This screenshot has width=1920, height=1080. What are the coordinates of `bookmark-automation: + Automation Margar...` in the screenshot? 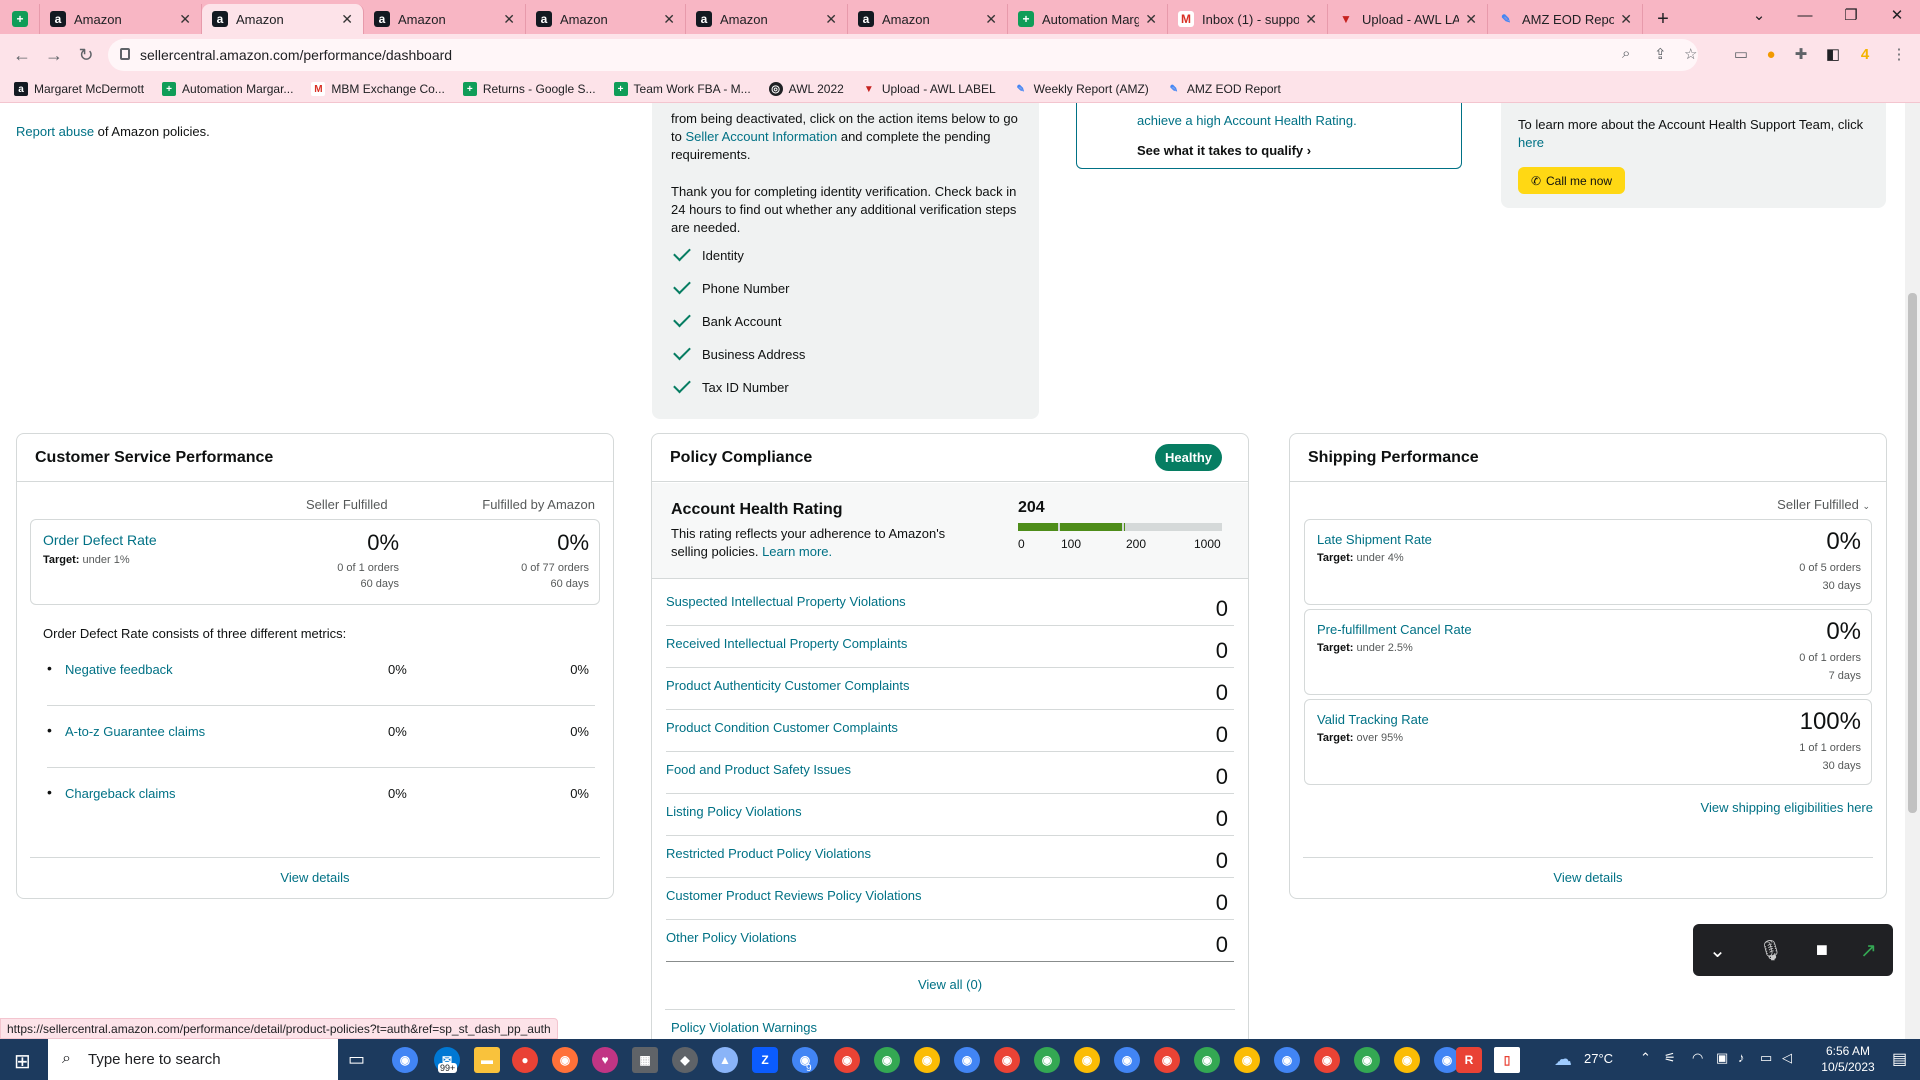 It's located at (227, 89).